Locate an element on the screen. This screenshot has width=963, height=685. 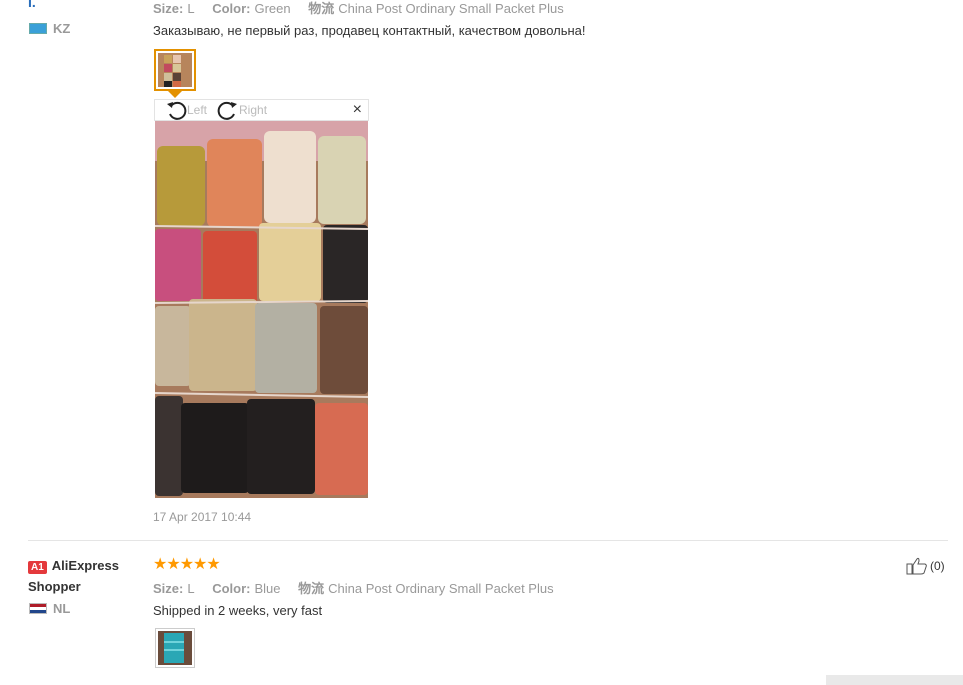
rotate-left-icon is located at coordinates (177, 110).